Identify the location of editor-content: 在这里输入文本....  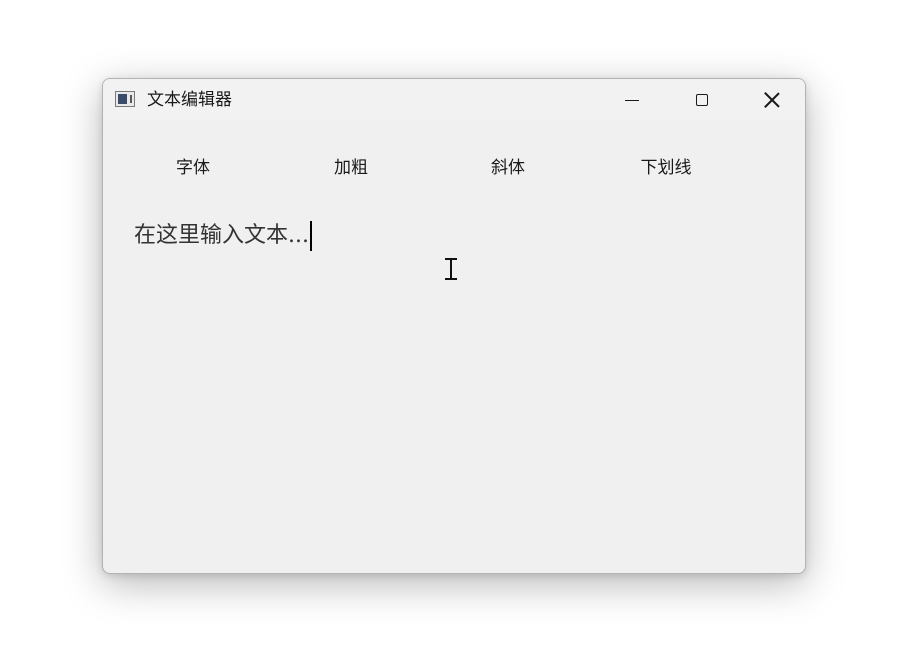
(223, 236).